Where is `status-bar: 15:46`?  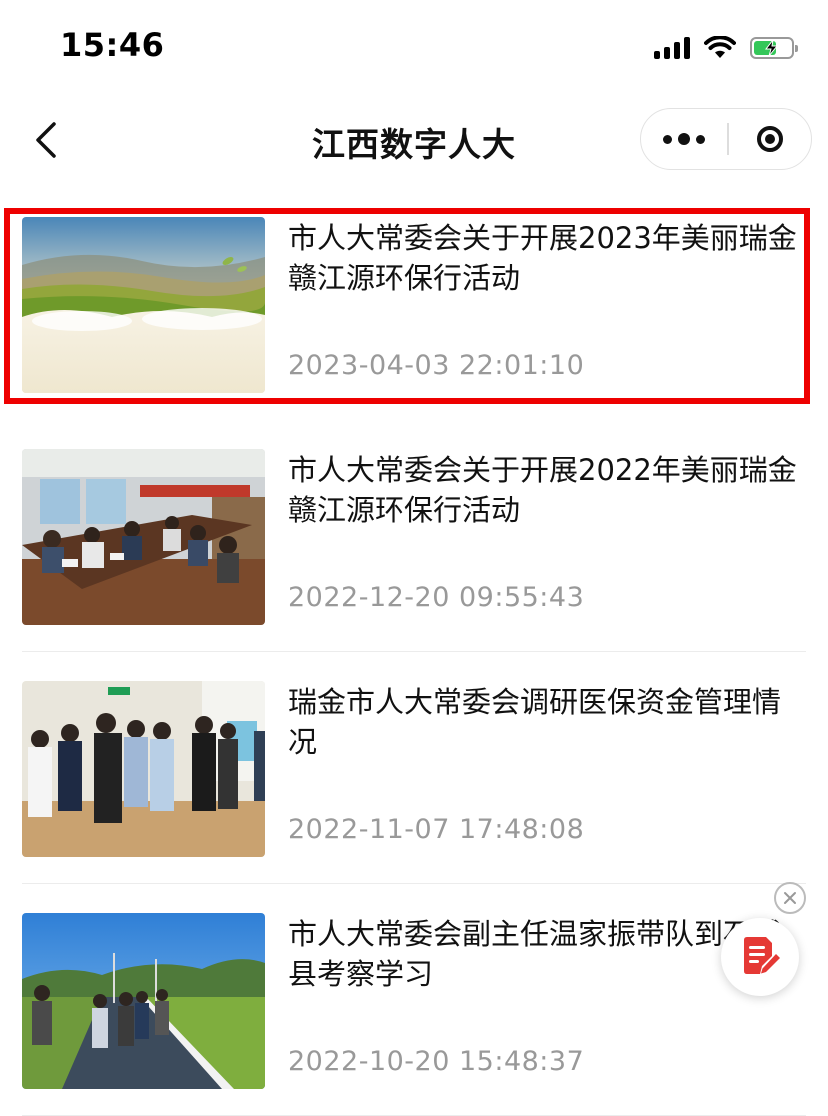
status-bar: 15:46 is located at coordinates (414, 50).